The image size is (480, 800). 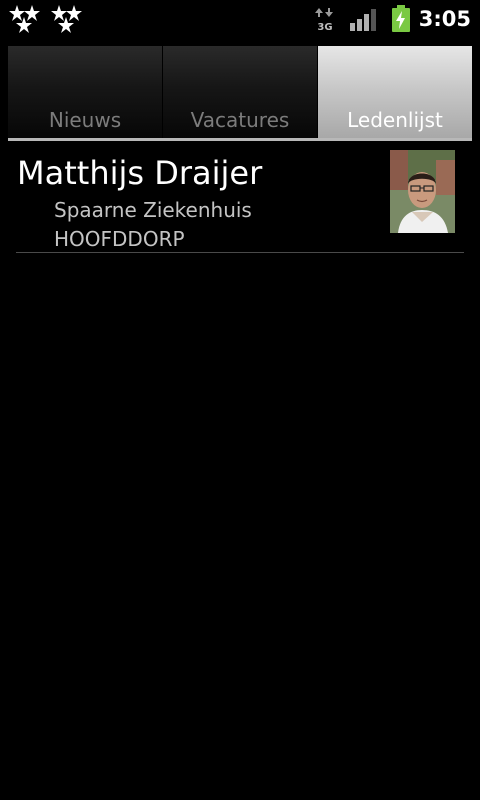 I want to click on member-photo, so click(x=422, y=191).